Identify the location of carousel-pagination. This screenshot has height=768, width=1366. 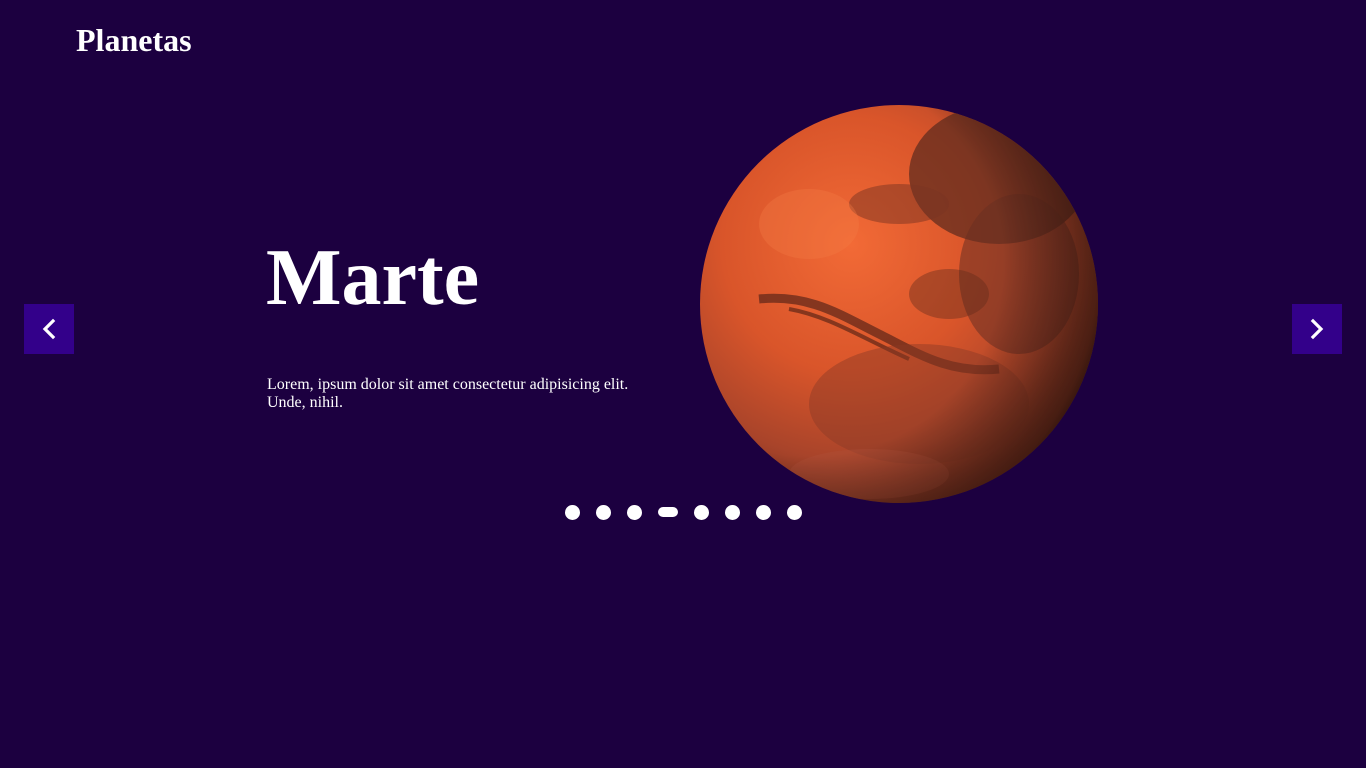
(683, 512).